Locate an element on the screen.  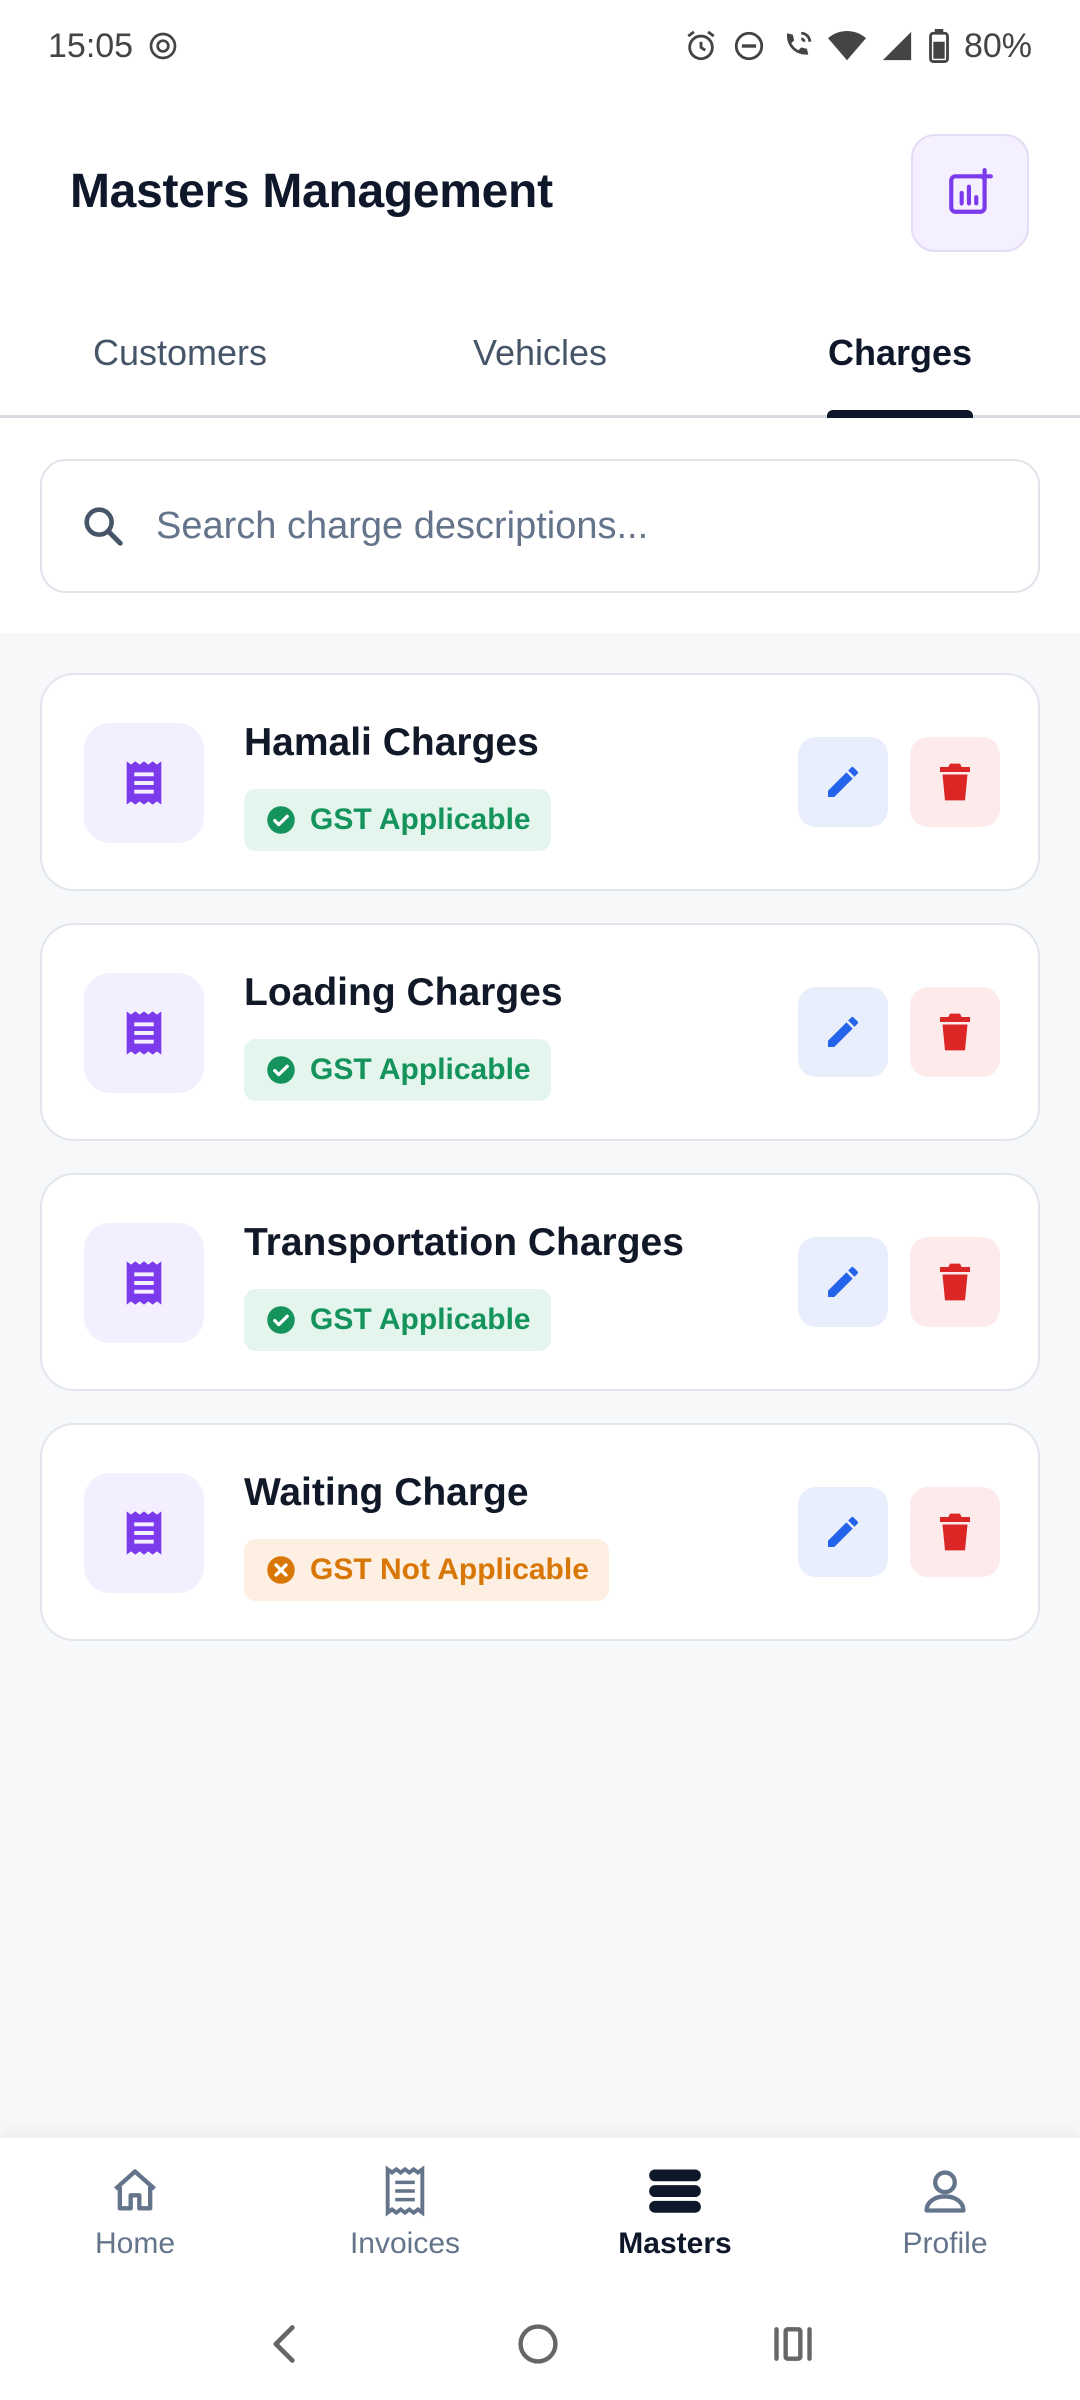
page-title: Masters Management is located at coordinates (311, 191).